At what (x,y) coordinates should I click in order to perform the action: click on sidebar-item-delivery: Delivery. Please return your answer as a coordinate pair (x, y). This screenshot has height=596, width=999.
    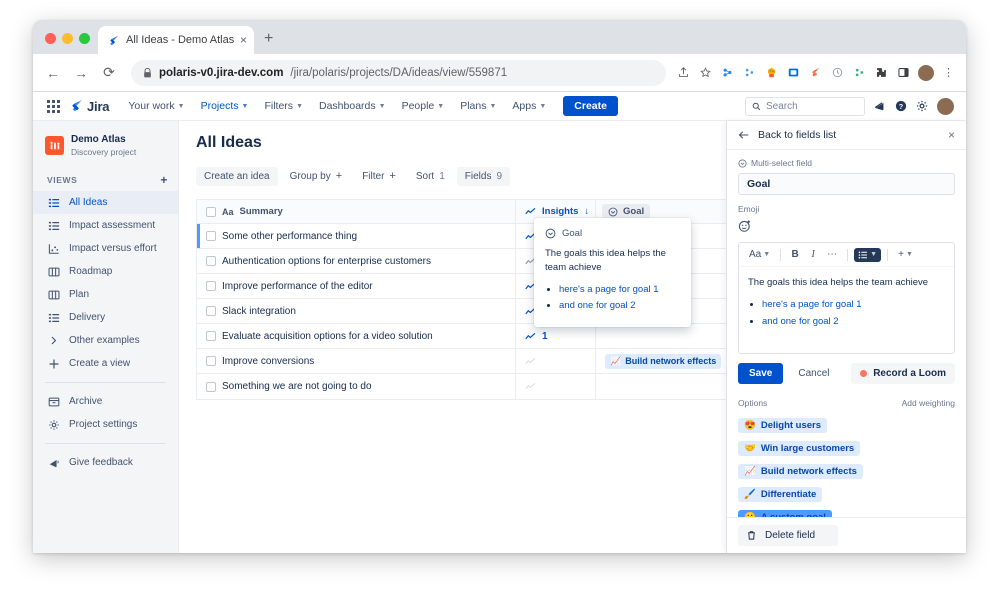
    Looking at the image, I should click on (105, 317).